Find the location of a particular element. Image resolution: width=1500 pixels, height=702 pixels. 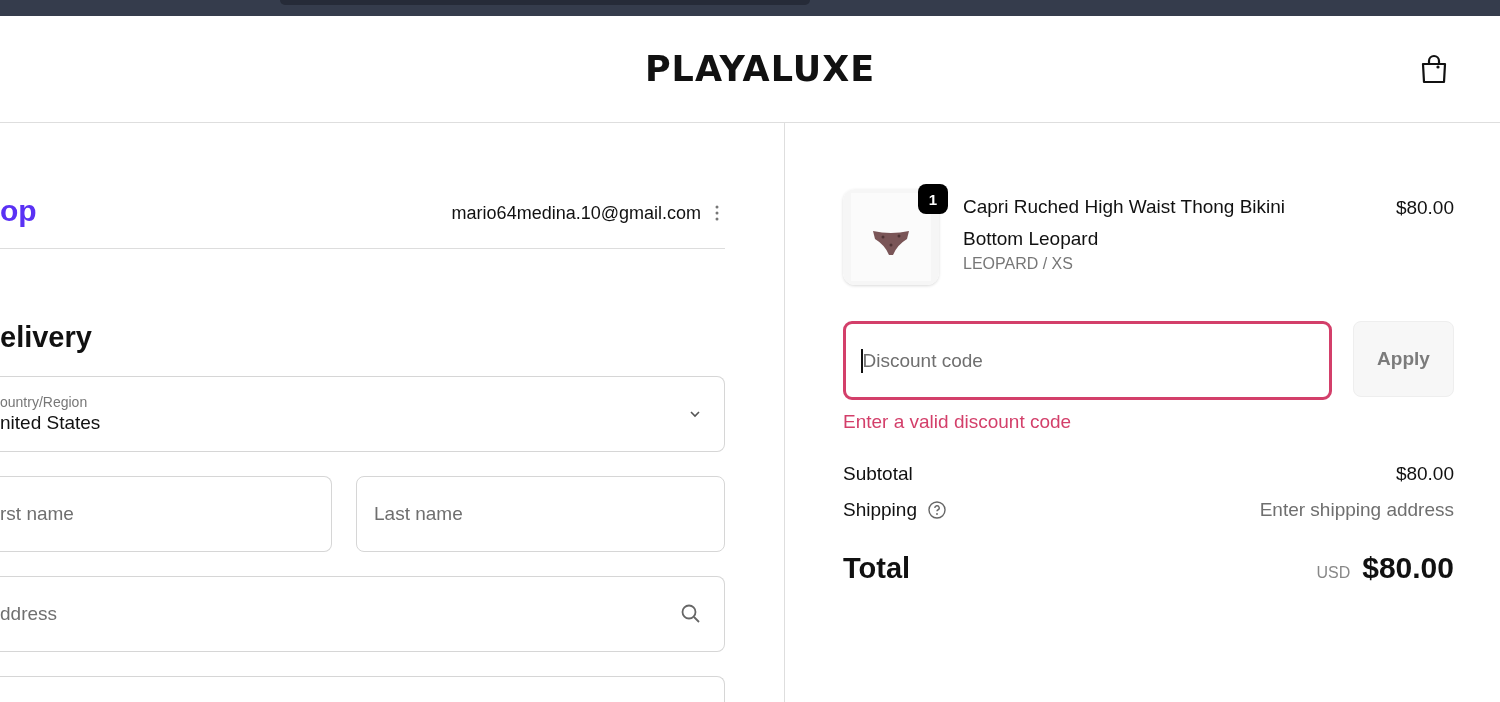

product-name: Capri Ruched High Waist Thong Bikini Bottom Leopard is located at coordinates (1125, 223).